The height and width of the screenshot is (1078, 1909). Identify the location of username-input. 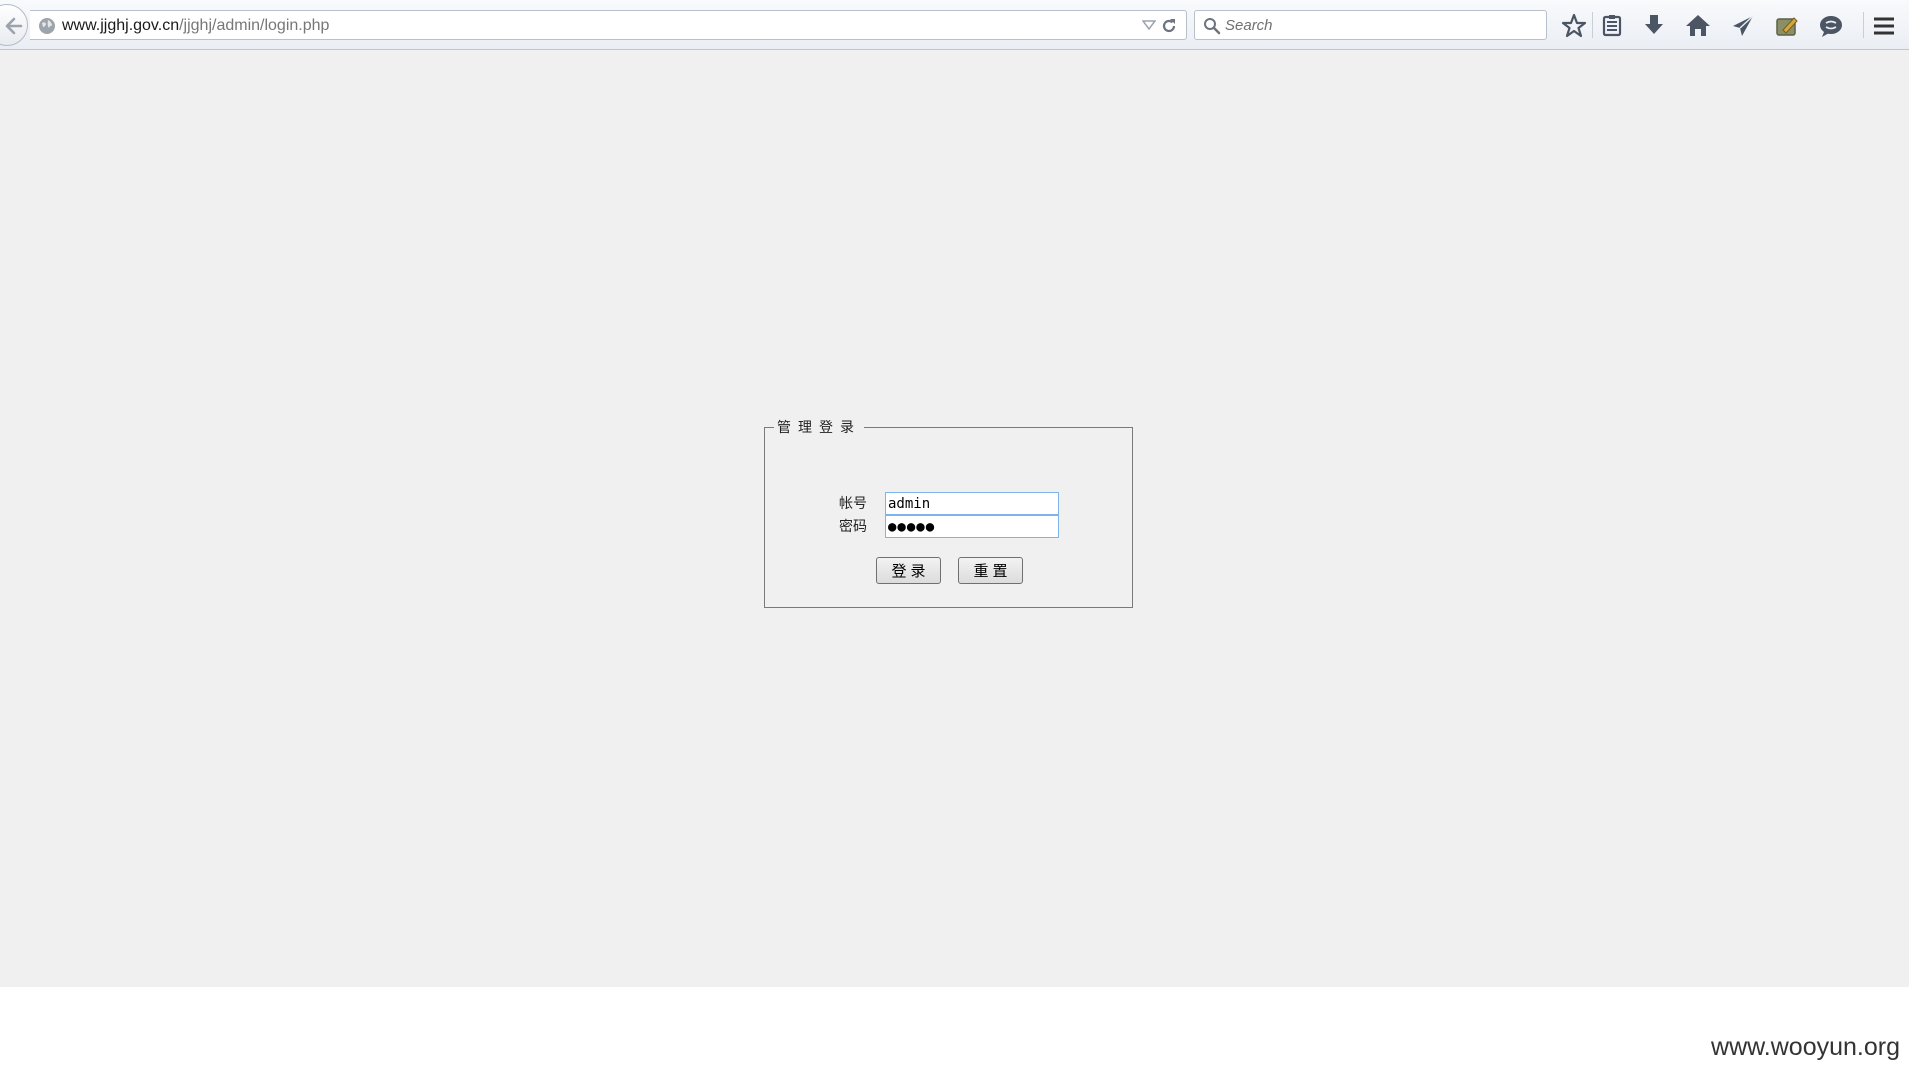
(972, 503).